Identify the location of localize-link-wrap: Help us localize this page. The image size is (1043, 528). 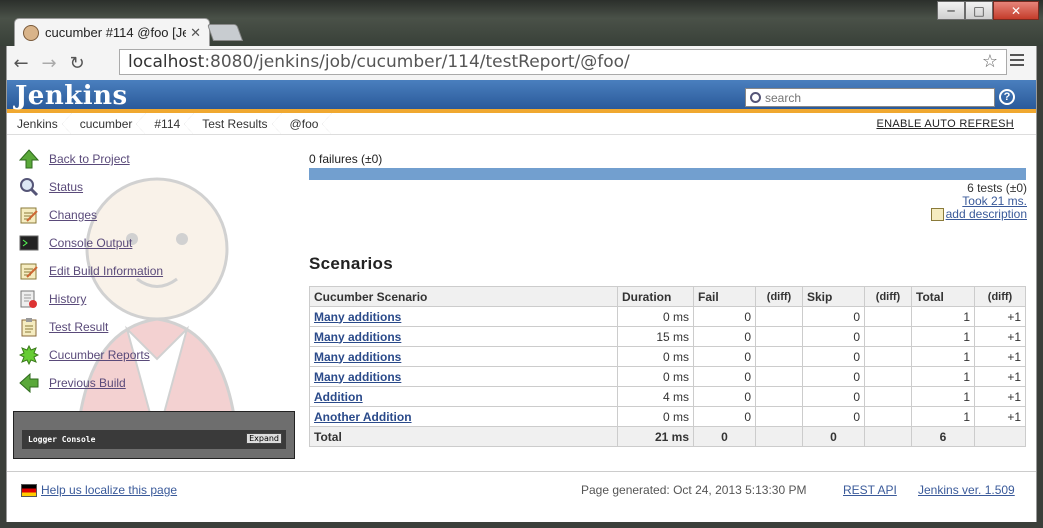
(99, 490).